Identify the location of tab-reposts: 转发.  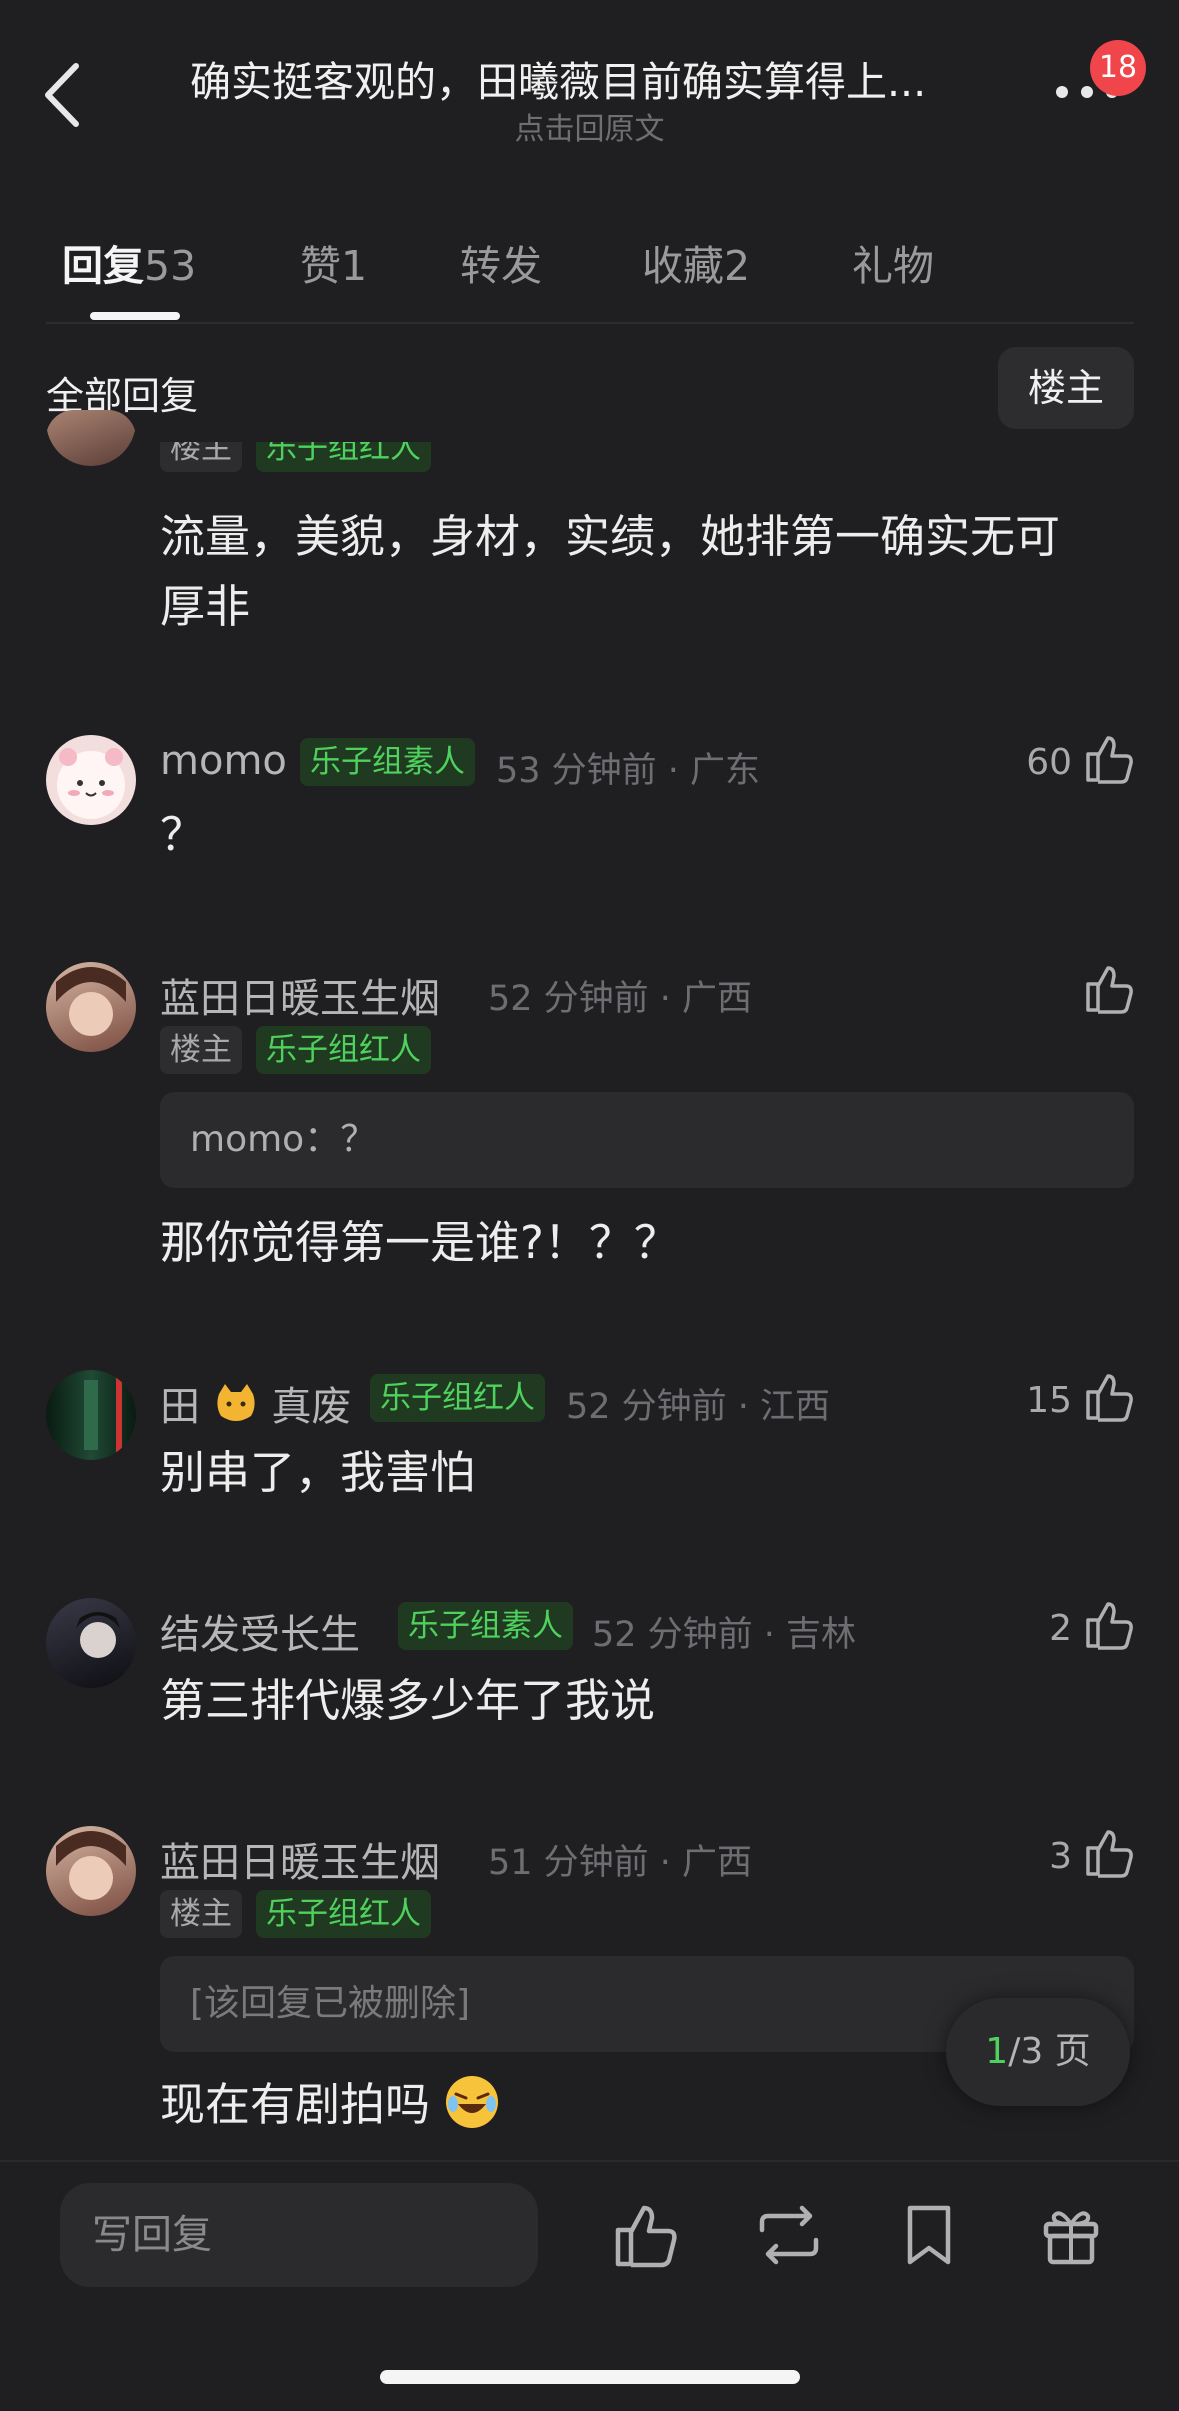
(501, 262).